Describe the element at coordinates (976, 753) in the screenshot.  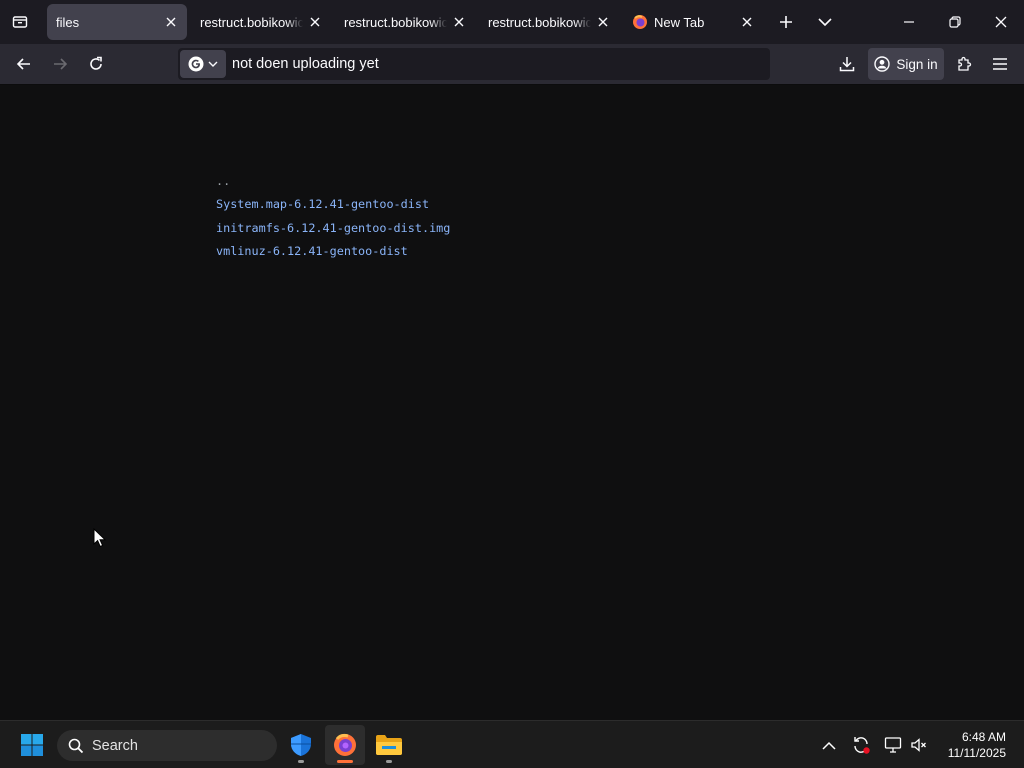
I see `clock-date: 11/11/2025` at that location.